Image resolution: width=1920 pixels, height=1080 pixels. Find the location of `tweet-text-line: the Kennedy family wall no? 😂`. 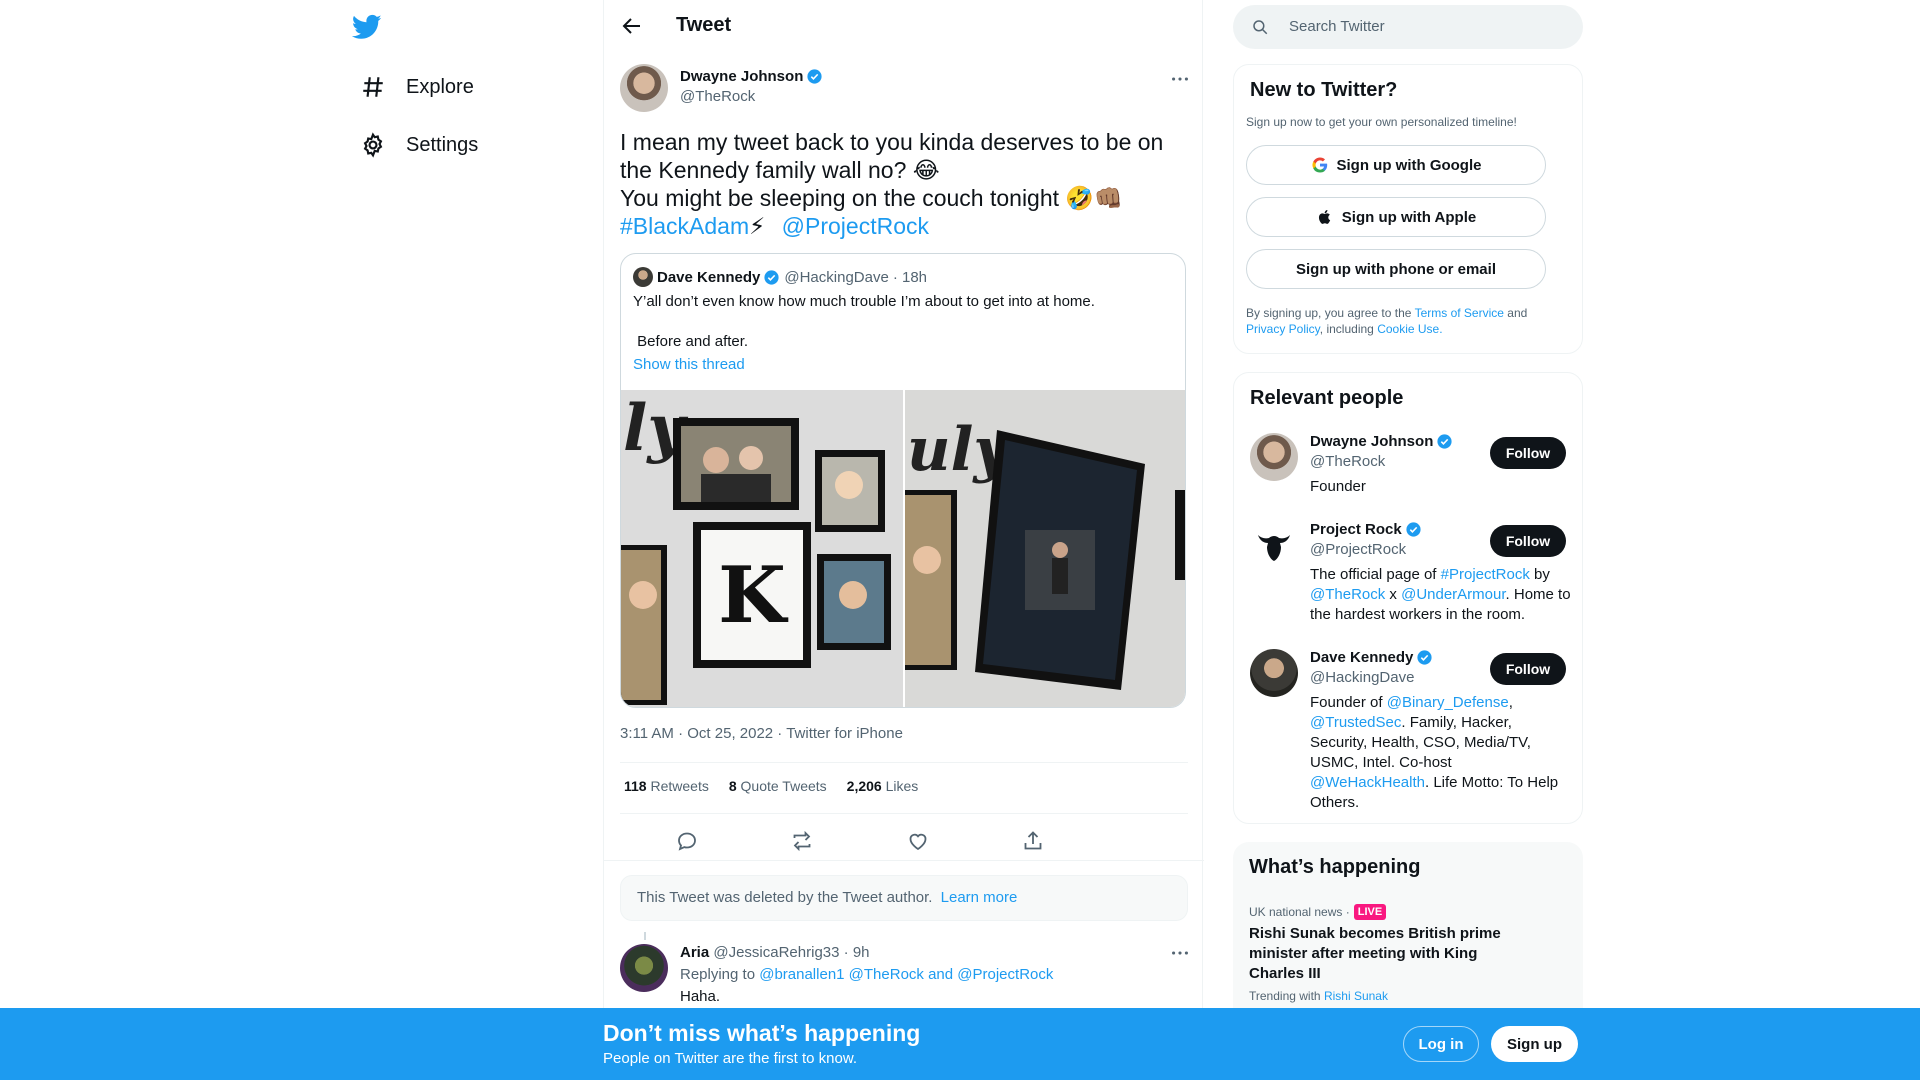

tweet-text-line: the Kennedy family wall no? 😂 is located at coordinates (780, 170).